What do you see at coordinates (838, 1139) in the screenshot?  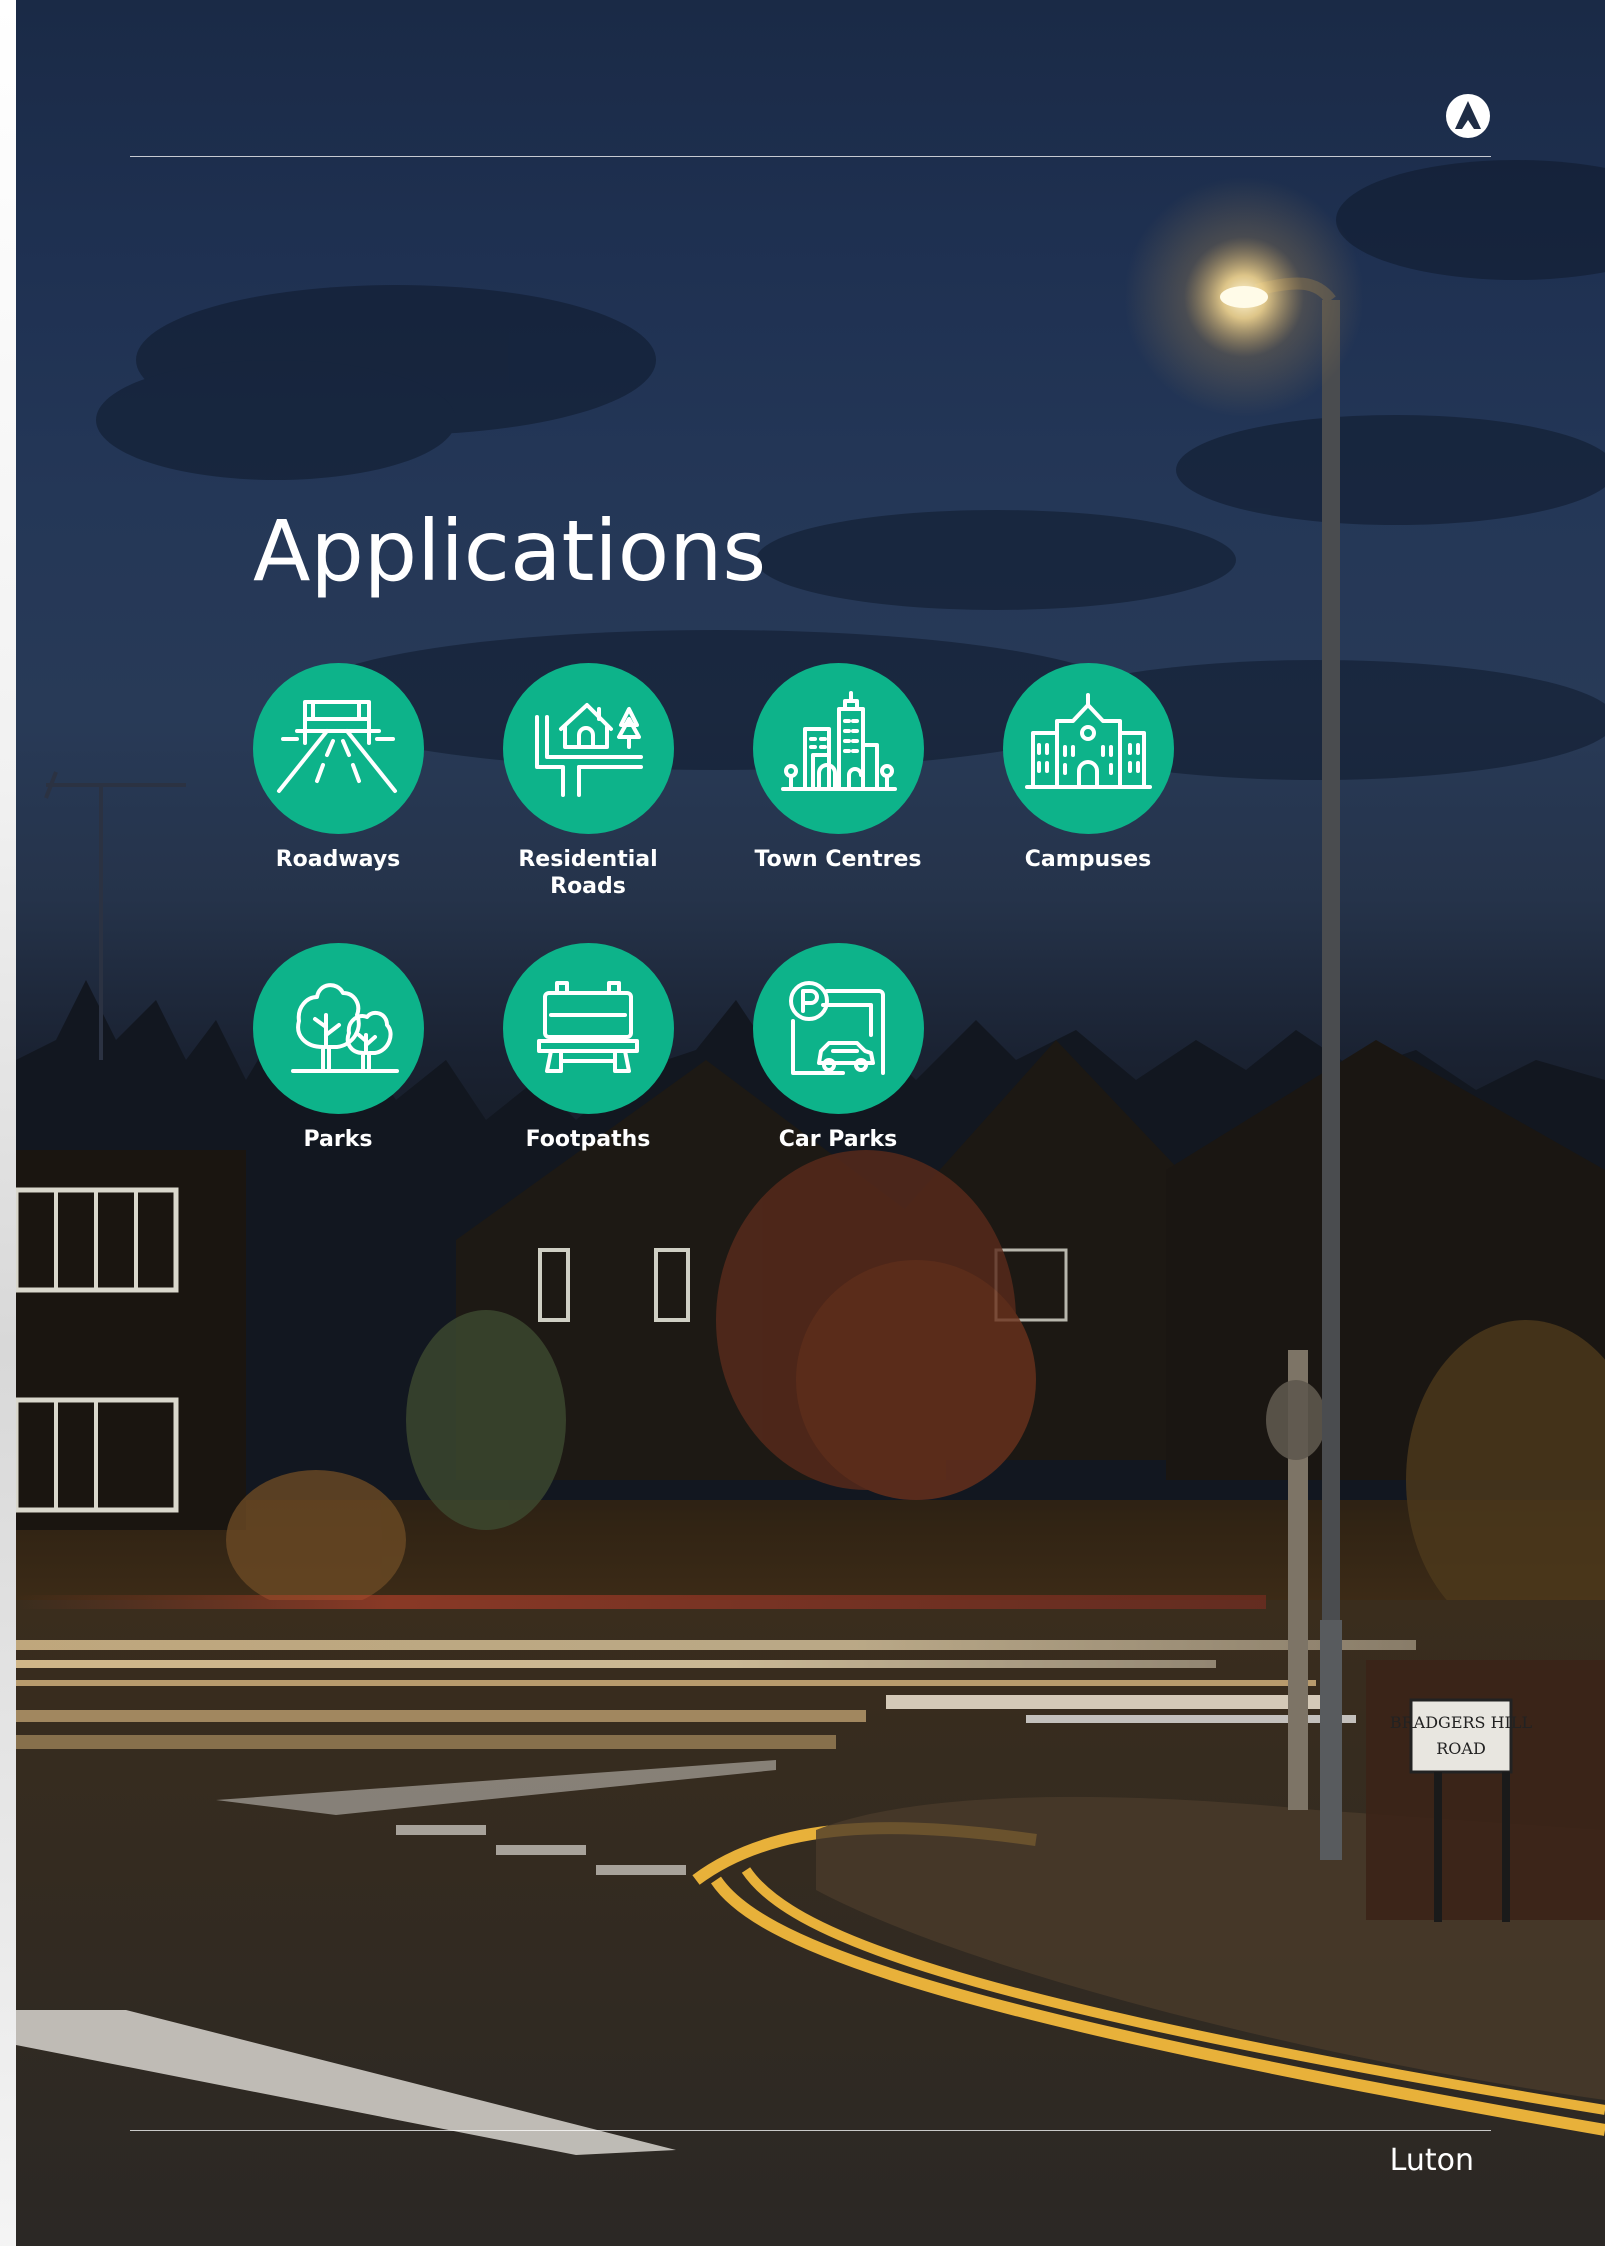 I see `application-label: Car Parks` at bounding box center [838, 1139].